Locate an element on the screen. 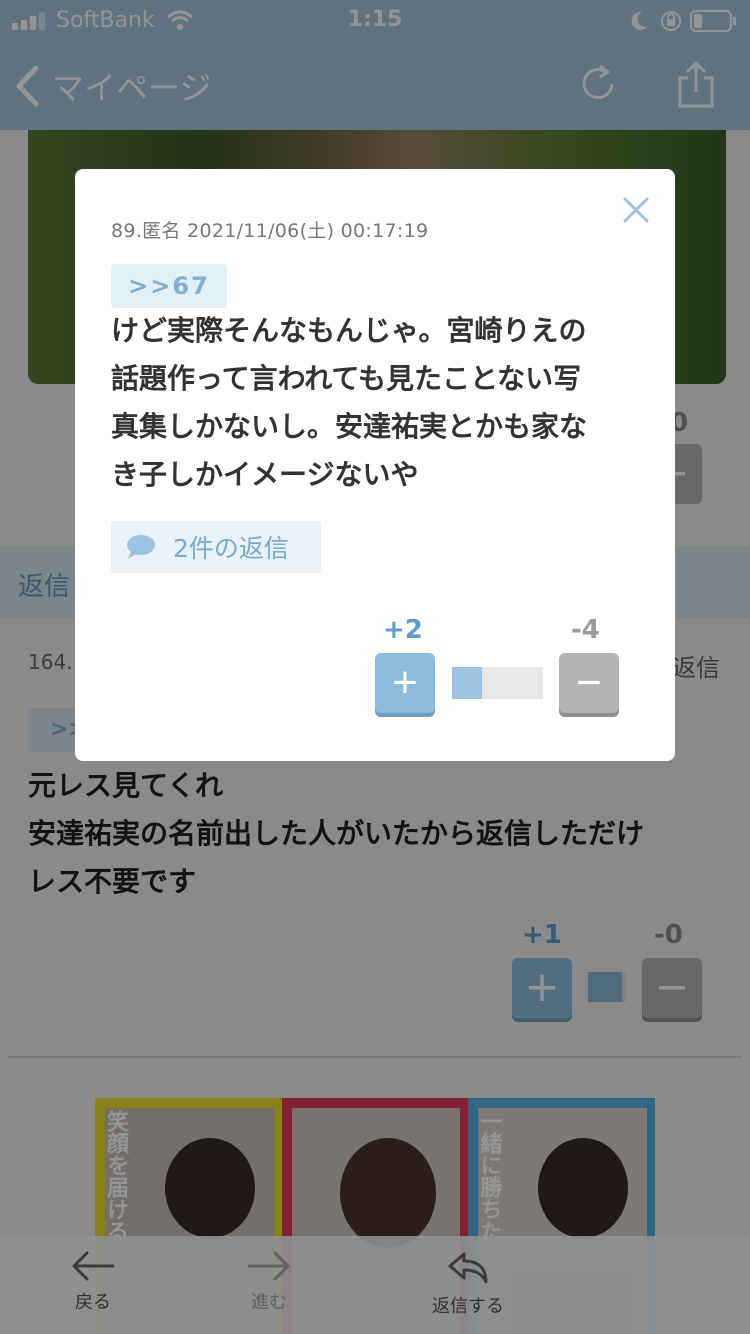 The height and width of the screenshot is (1334, 750). score-plus: +2 is located at coordinates (403, 630).